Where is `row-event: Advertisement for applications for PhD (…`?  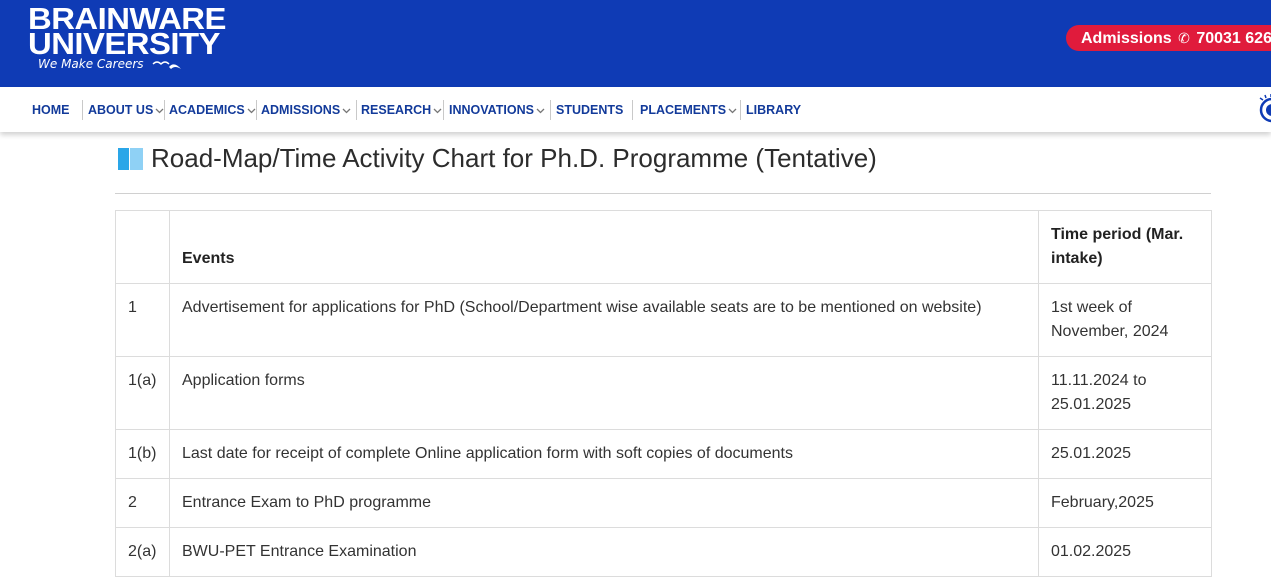 row-event: Advertisement for applications for PhD (… is located at coordinates (604, 320).